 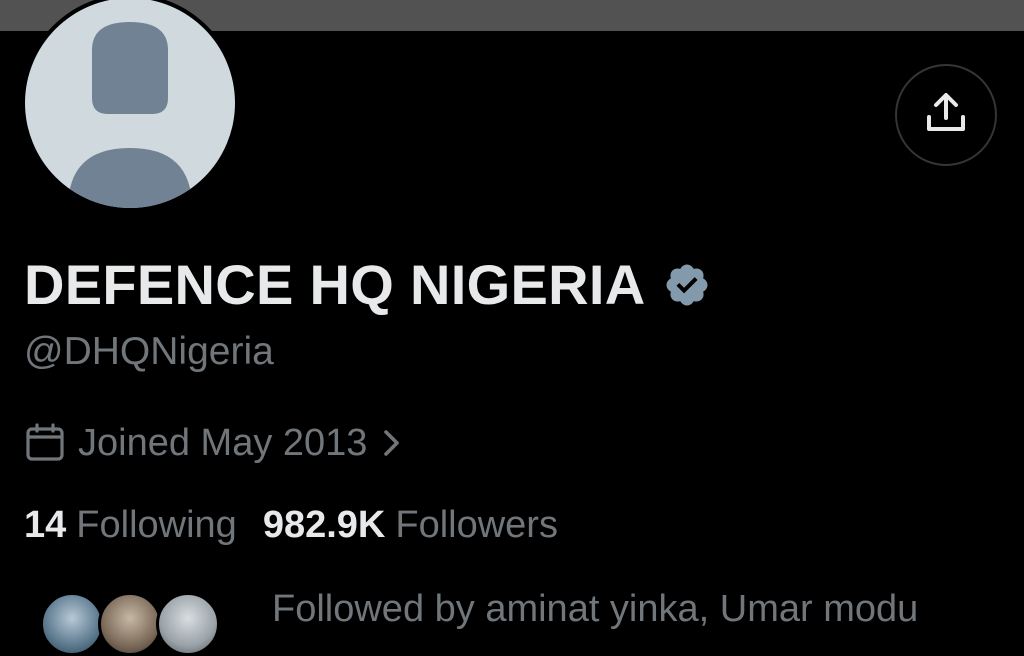 What do you see at coordinates (45, 443) in the screenshot?
I see `calendar-icon` at bounding box center [45, 443].